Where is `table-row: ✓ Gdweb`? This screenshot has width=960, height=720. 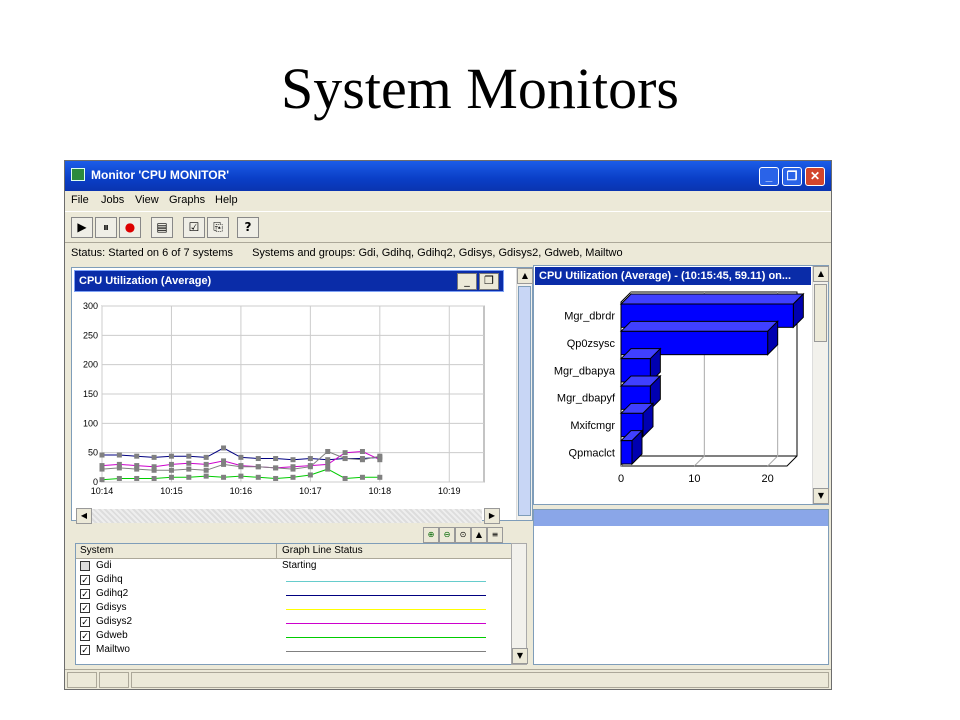
table-row: ✓ Gdweb is located at coordinates (296, 637).